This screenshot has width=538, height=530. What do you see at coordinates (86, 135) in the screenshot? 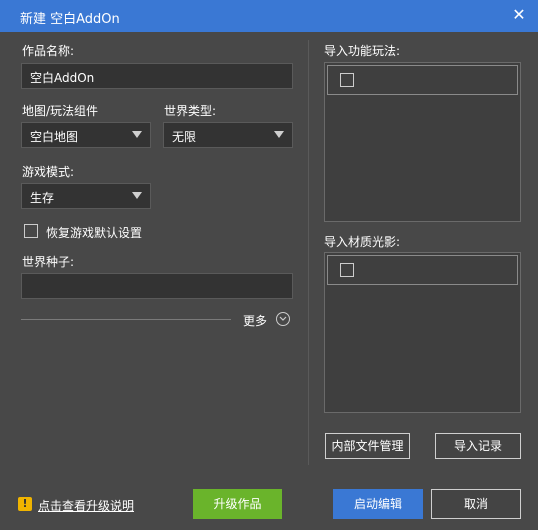
I see `map-select: 空白地图` at bounding box center [86, 135].